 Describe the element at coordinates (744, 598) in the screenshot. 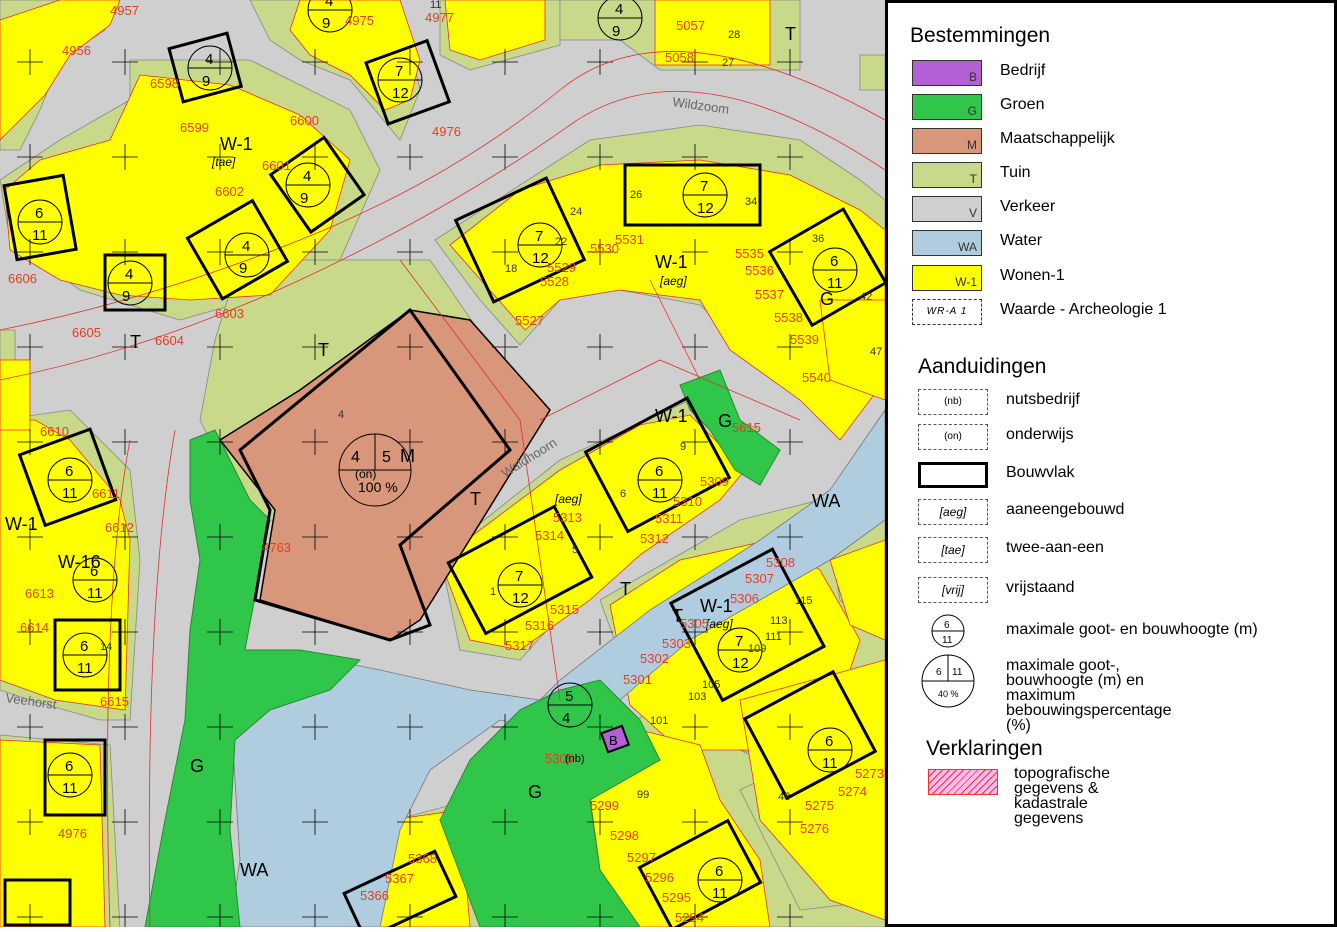

I see `parcel-number: 5306` at that location.